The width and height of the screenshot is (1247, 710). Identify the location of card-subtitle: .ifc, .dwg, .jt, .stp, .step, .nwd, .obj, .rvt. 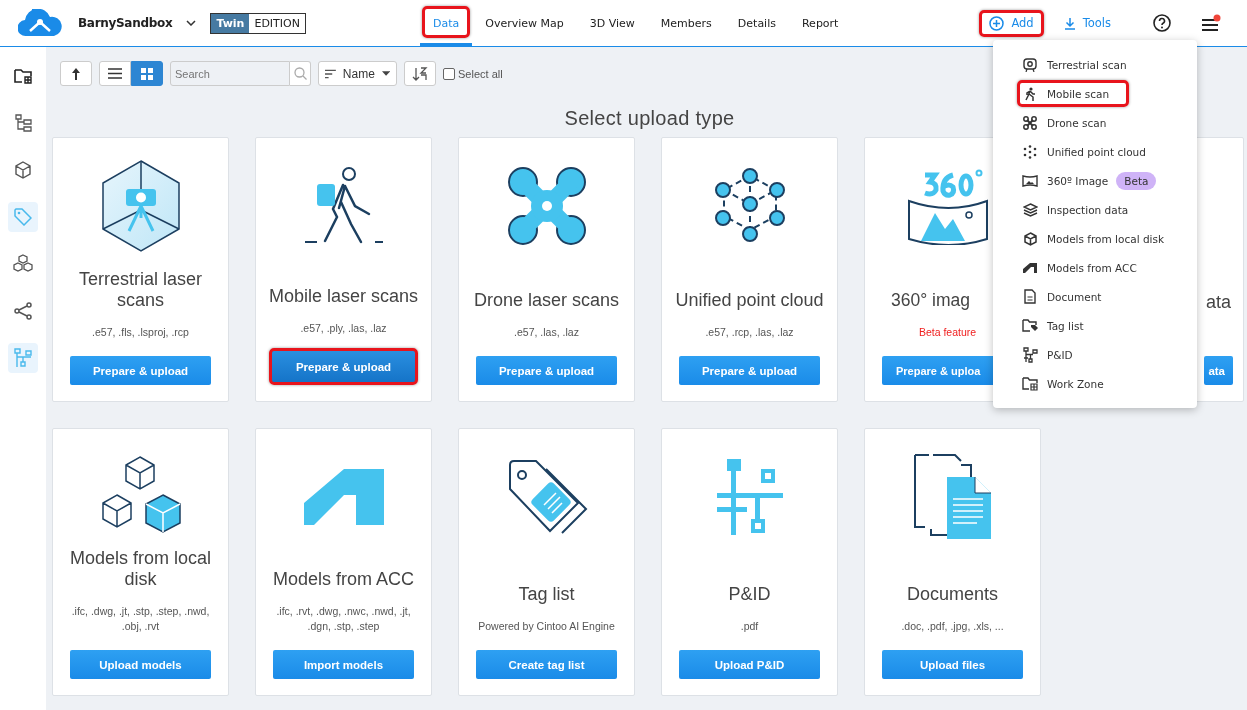
(140, 619).